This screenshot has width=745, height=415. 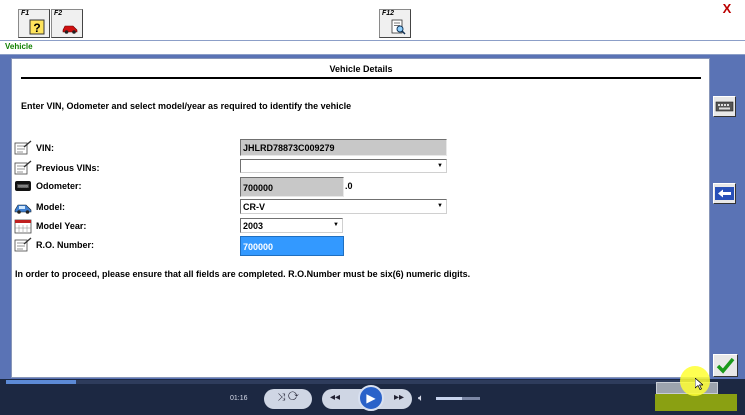 I want to click on ro-number-label: R.O. Number:, so click(x=65, y=245).